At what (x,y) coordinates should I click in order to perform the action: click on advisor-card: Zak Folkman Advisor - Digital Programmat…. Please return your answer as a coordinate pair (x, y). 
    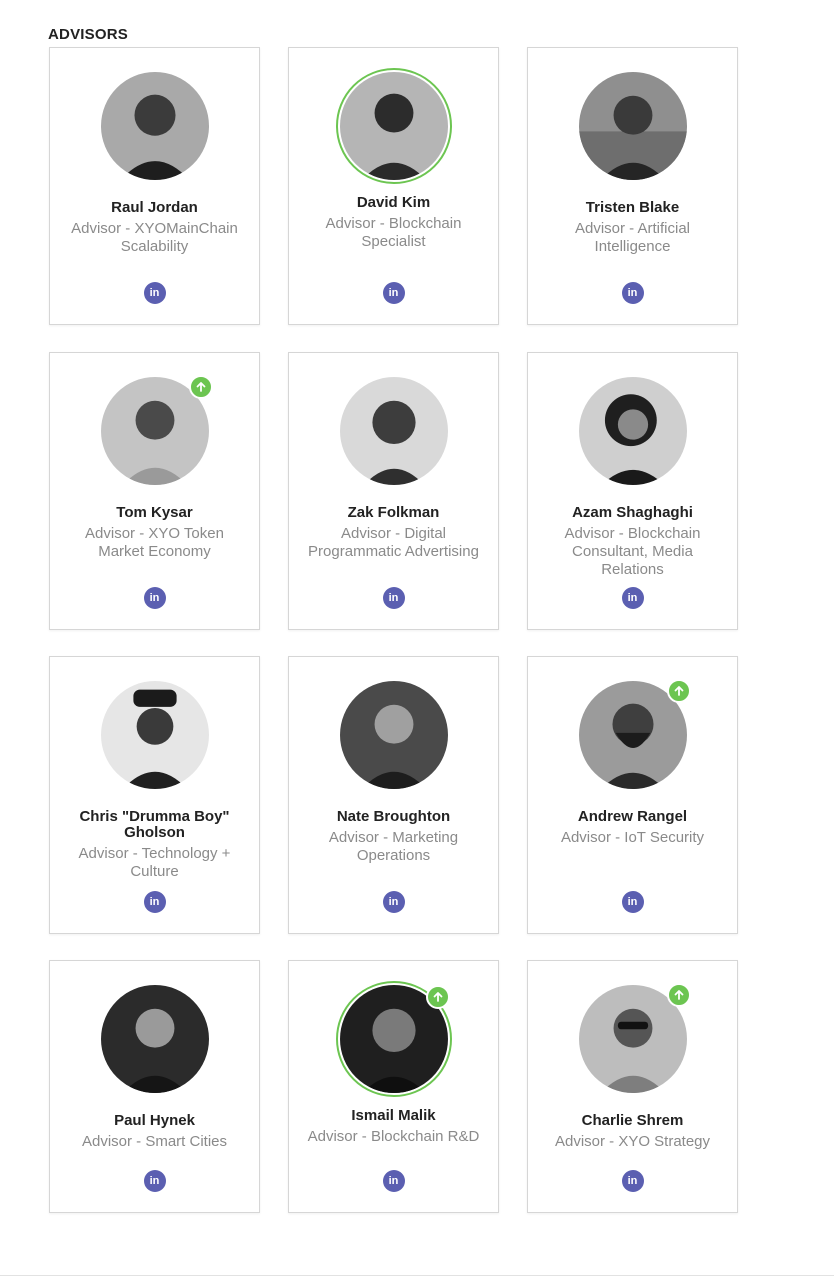
    Looking at the image, I should click on (393, 491).